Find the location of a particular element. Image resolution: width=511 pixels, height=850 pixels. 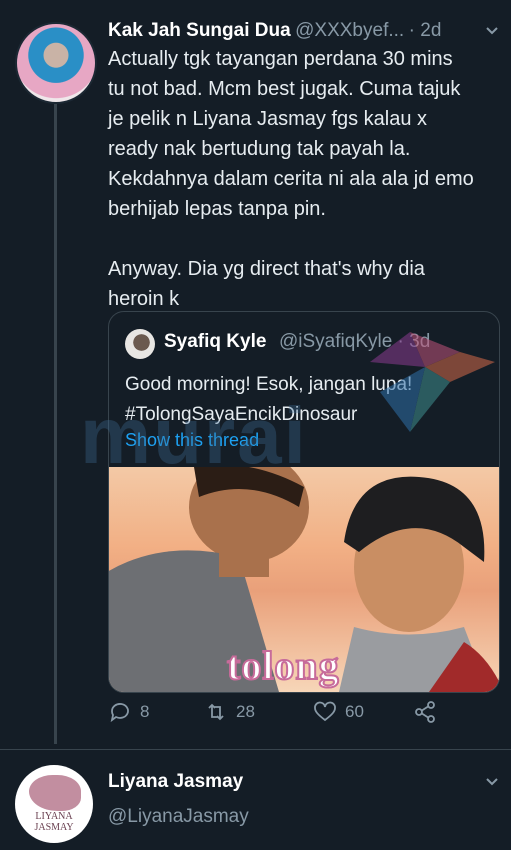

like-button: 60 is located at coordinates (338, 712).